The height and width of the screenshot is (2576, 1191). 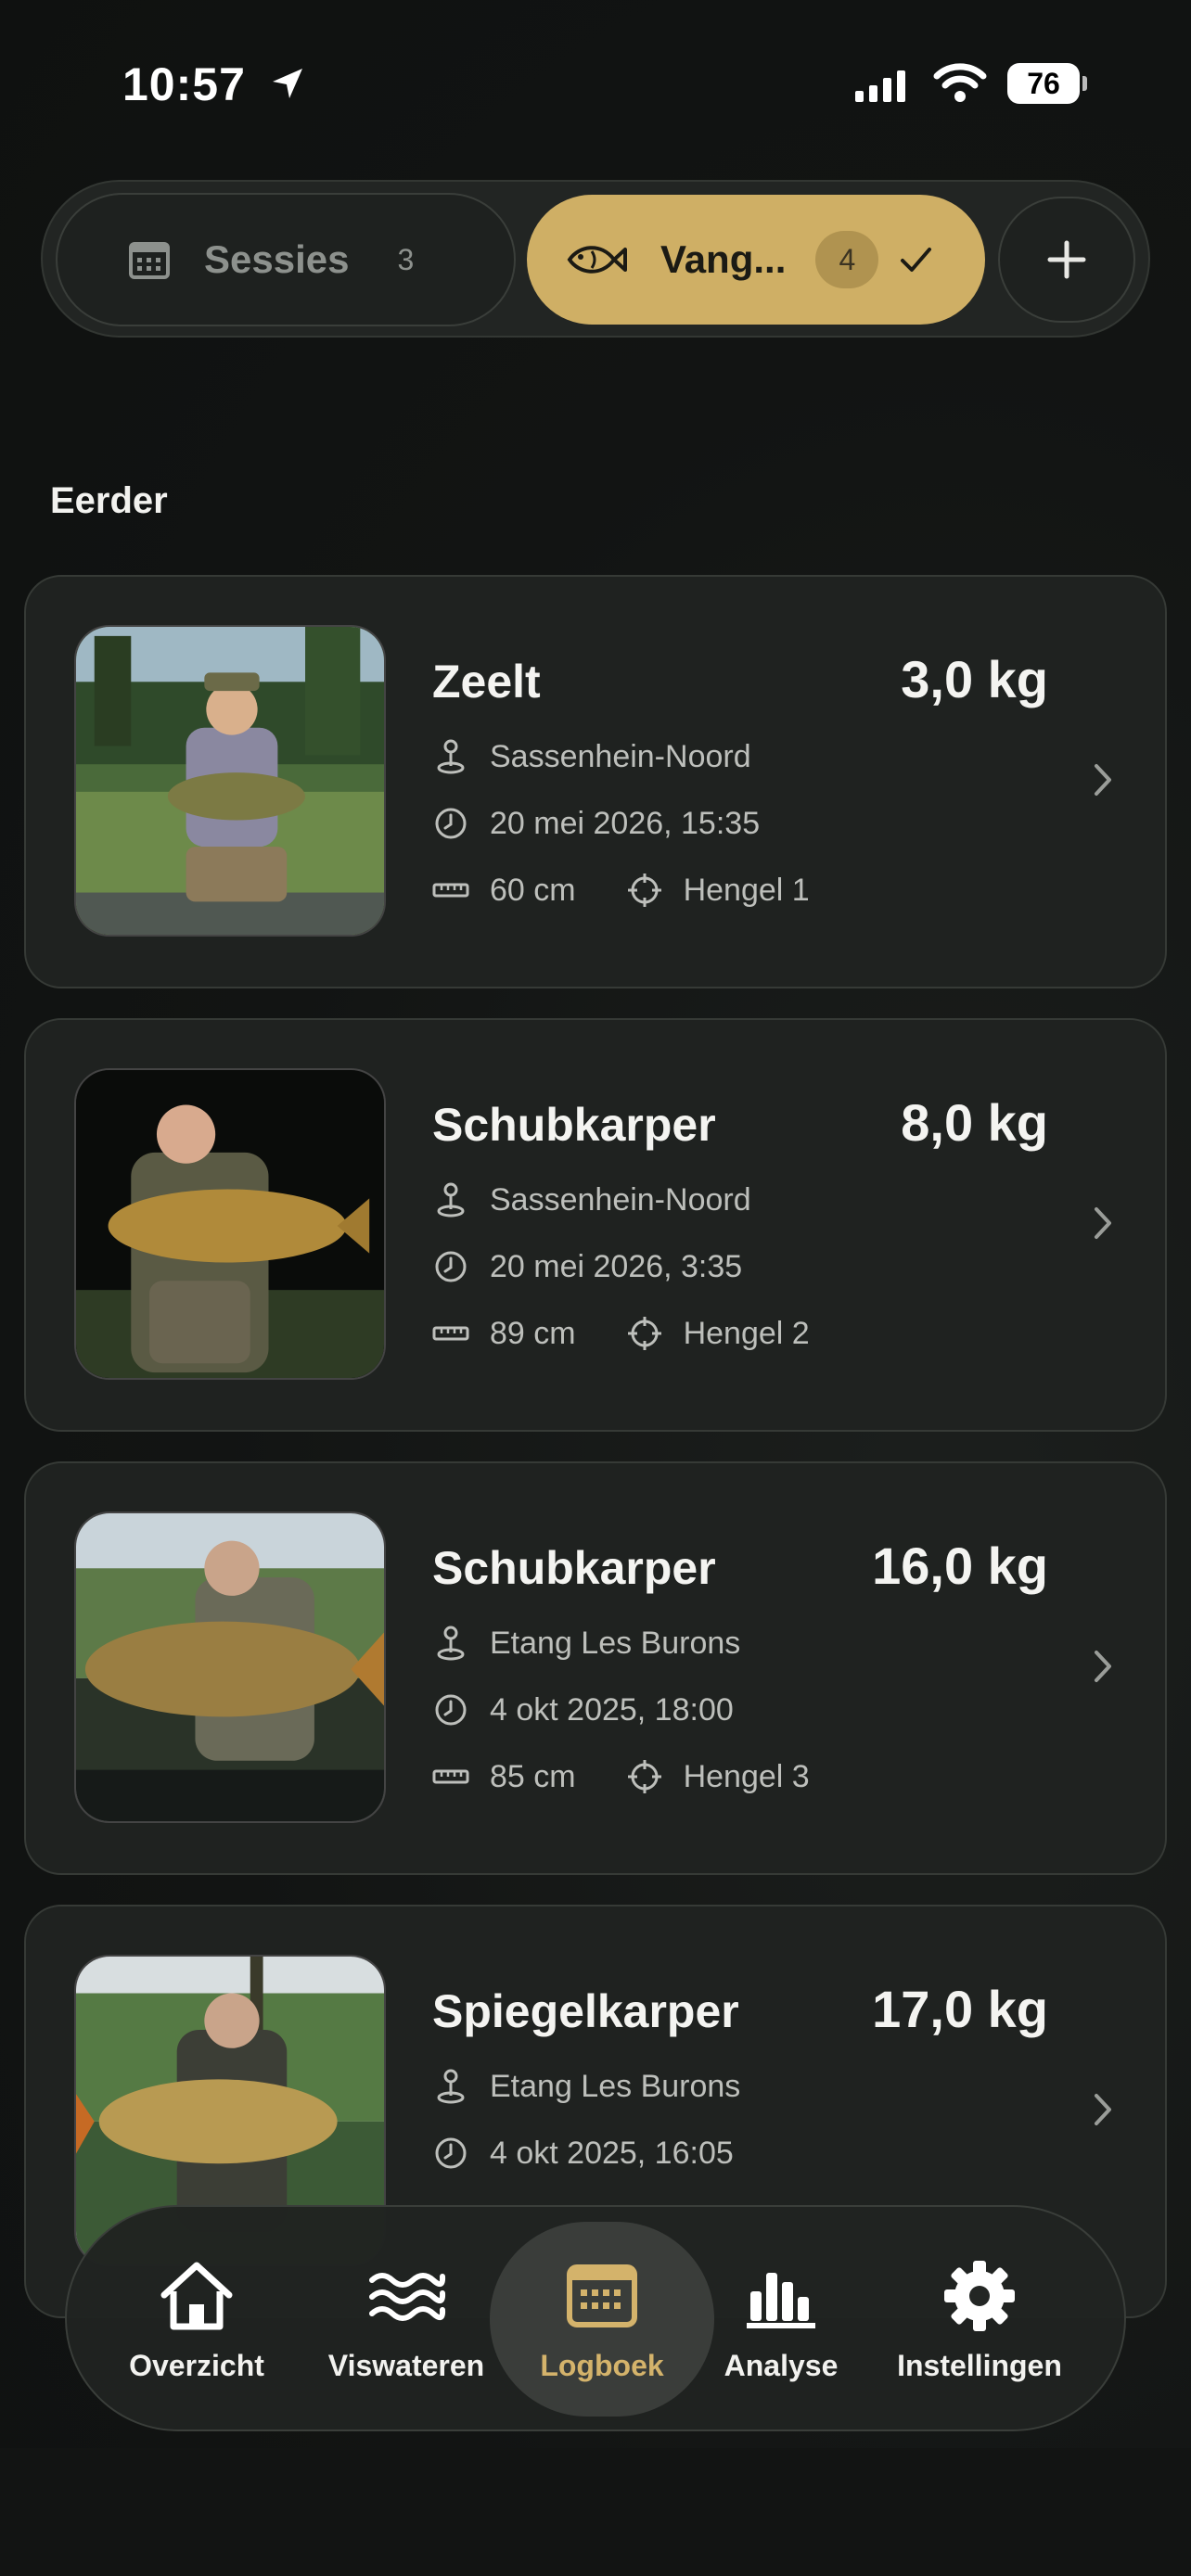 I want to click on add-button, so click(x=1066, y=260).